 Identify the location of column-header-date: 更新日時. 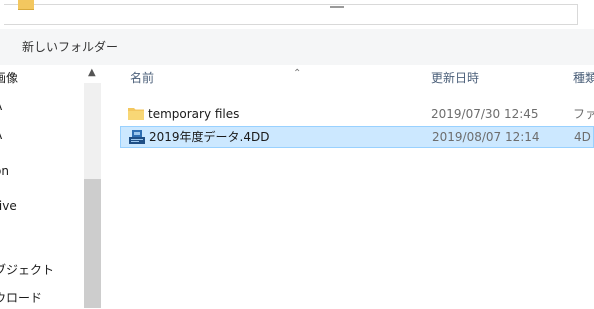
(455, 78).